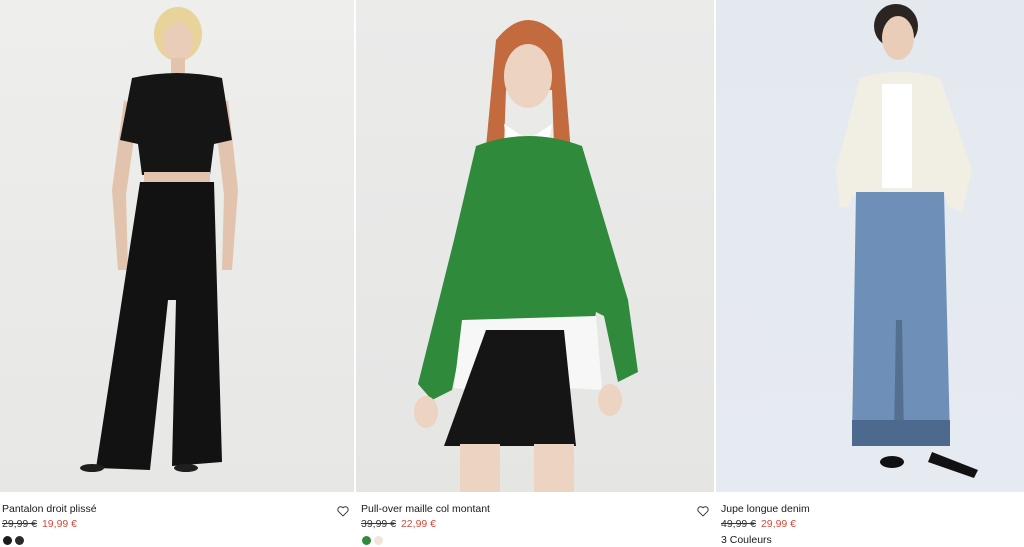  Describe the element at coordinates (398, 524) in the screenshot. I see `product-prices: 39,99 € 22,99 €` at that location.